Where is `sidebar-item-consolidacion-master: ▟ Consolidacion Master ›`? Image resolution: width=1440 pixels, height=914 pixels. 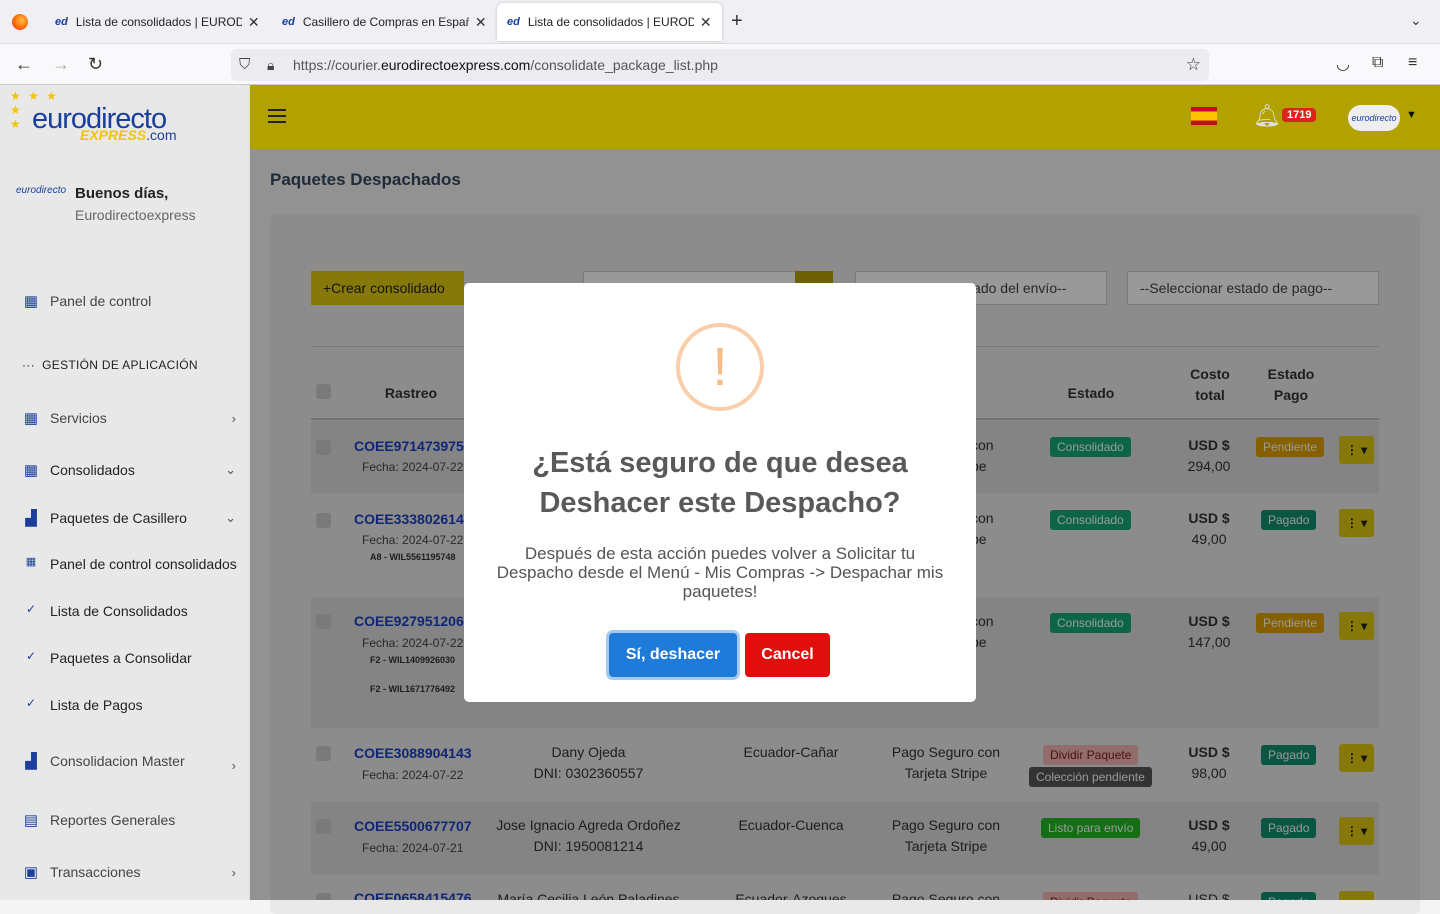
sidebar-item-consolidacion-master: ▟ Consolidacion Master › is located at coordinates (132, 762).